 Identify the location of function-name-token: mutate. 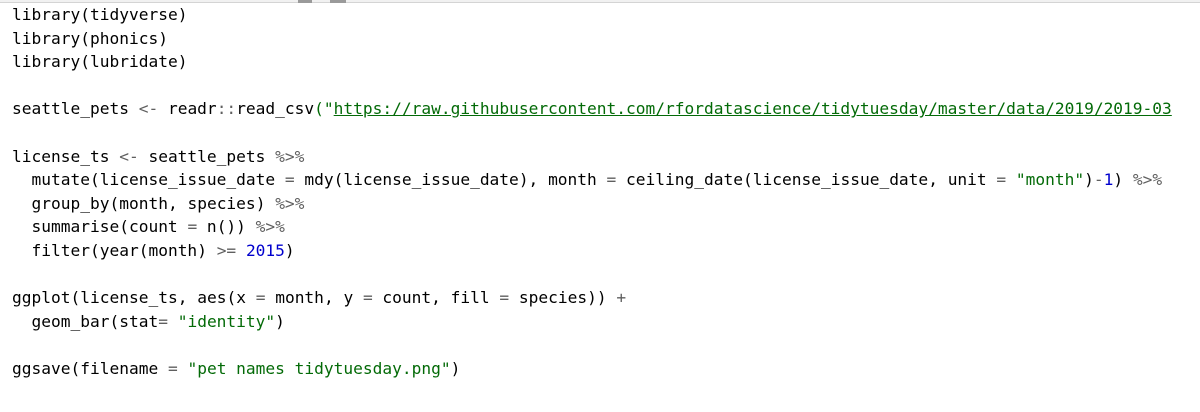
(51, 180).